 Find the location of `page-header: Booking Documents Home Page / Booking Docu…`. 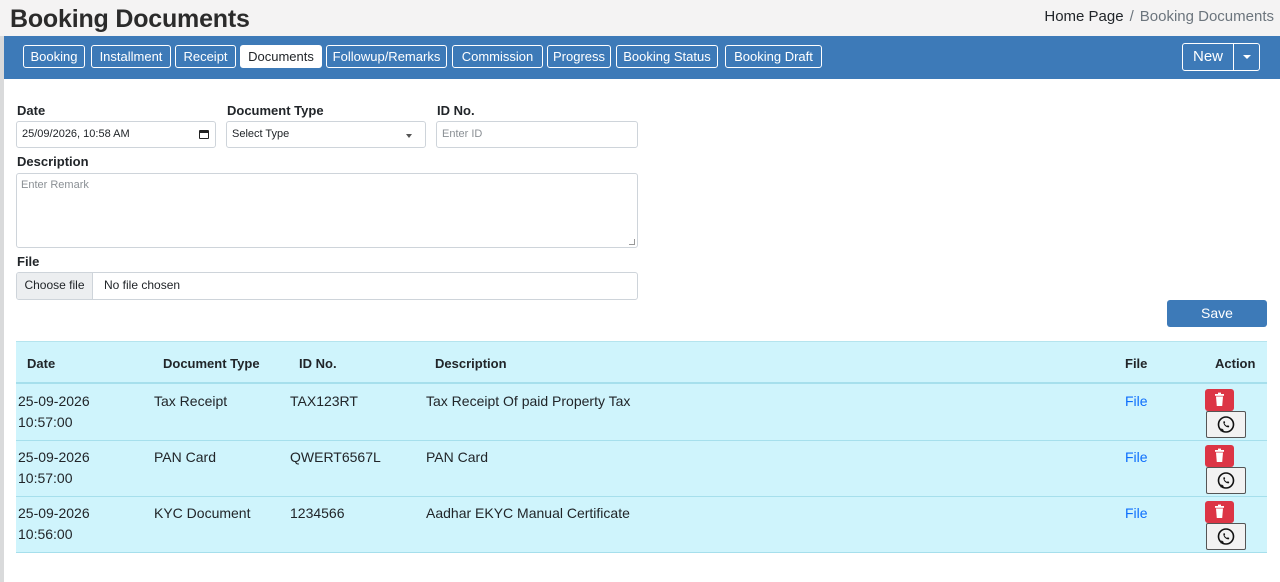

page-header: Booking Documents Home Page / Booking Docu… is located at coordinates (640, 18).